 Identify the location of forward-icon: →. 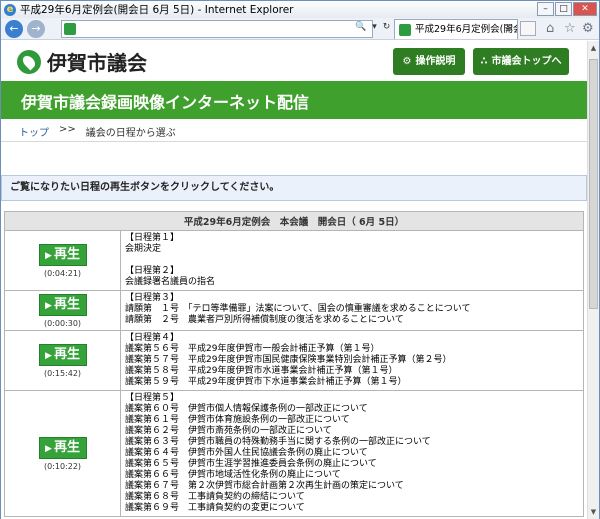
(36, 29).